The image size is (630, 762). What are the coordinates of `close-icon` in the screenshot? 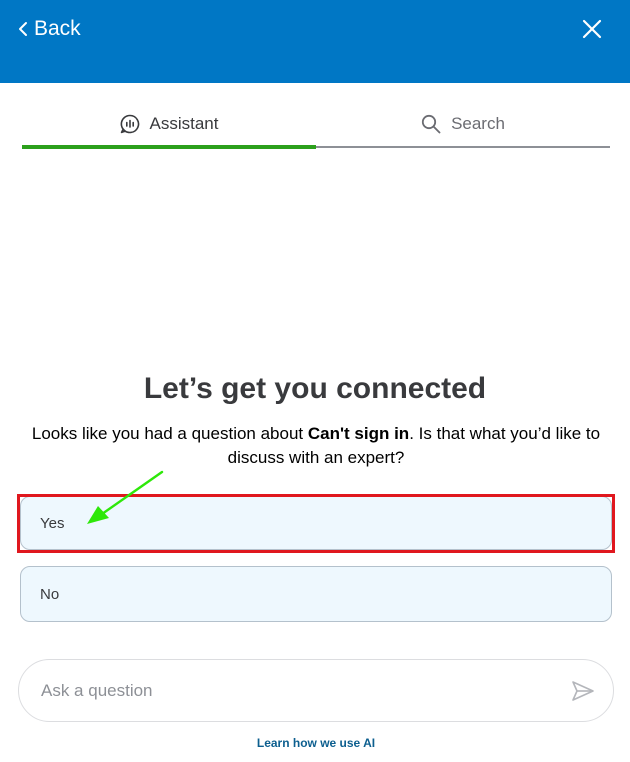 It's located at (592, 29).